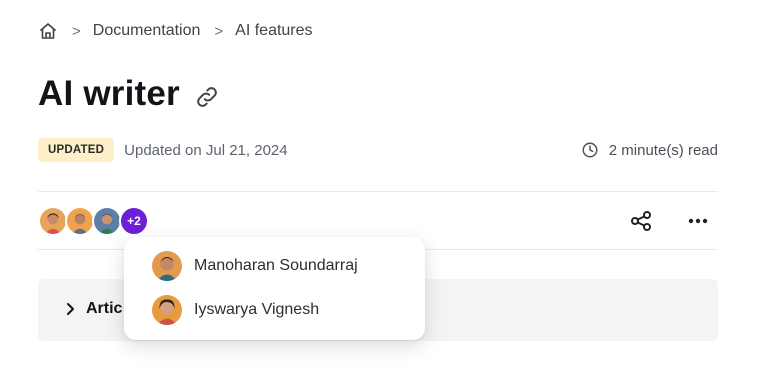  I want to click on read-time: 2 minute(s) read, so click(649, 150).